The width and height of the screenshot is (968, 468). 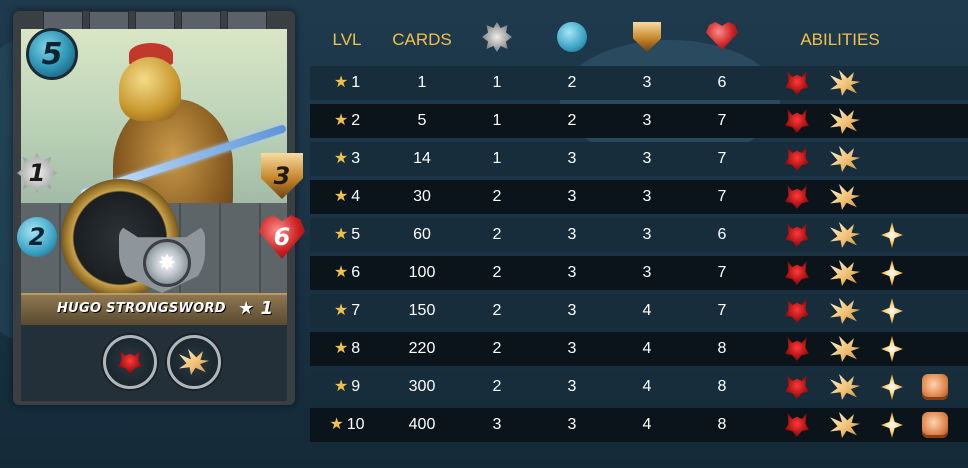 I want to click on table-row: ★ 7 150 2 3 4 7, so click(x=639, y=311).